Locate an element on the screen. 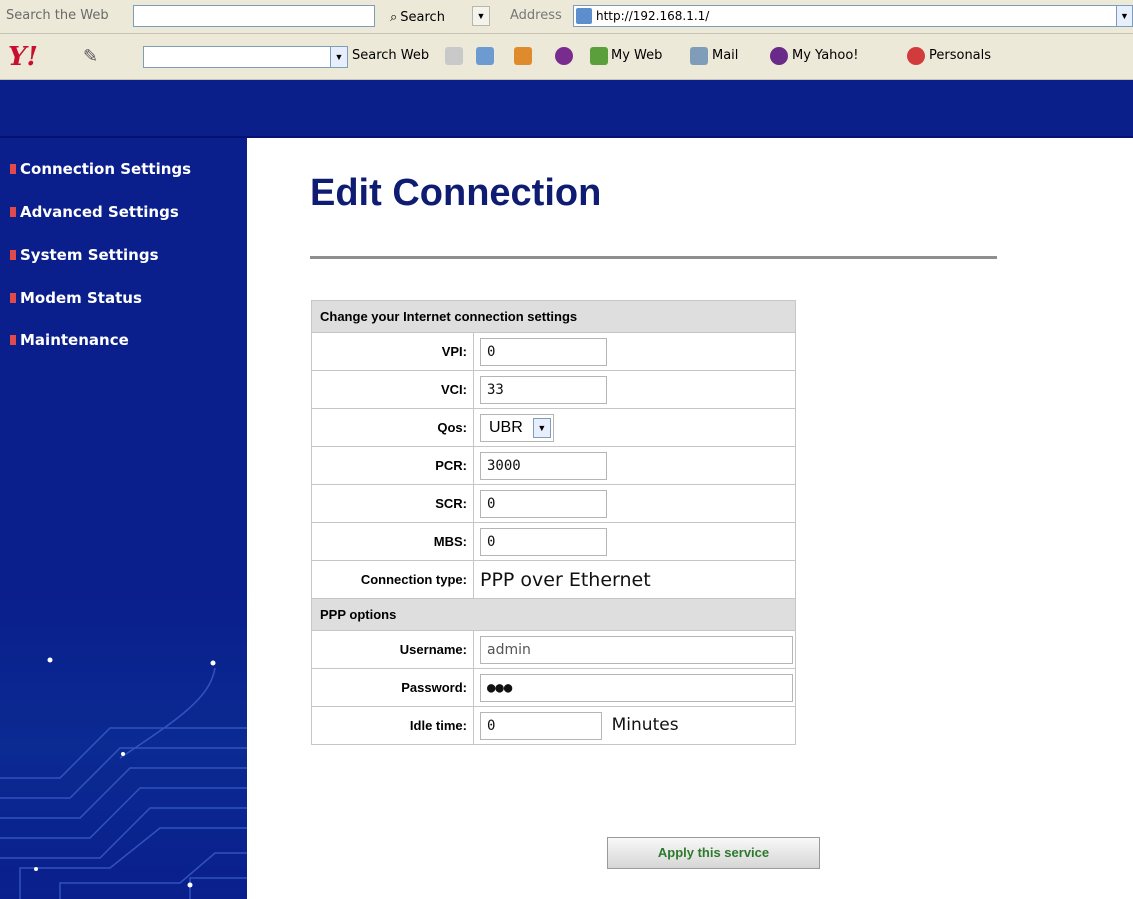 The image size is (1133, 899). form-row-password: Password: is located at coordinates (553, 687).